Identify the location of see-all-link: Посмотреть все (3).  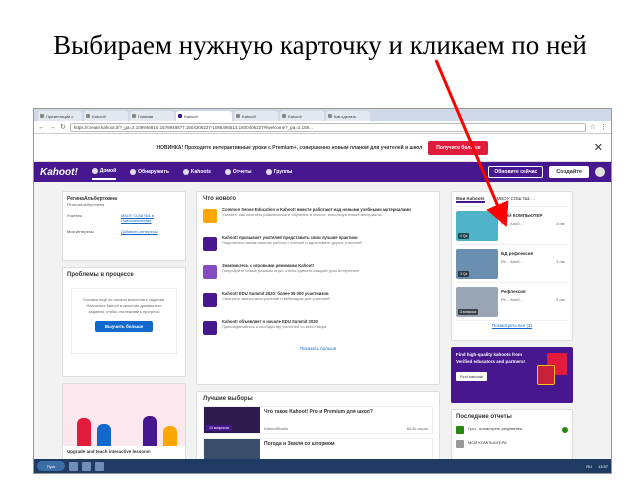
(512, 325).